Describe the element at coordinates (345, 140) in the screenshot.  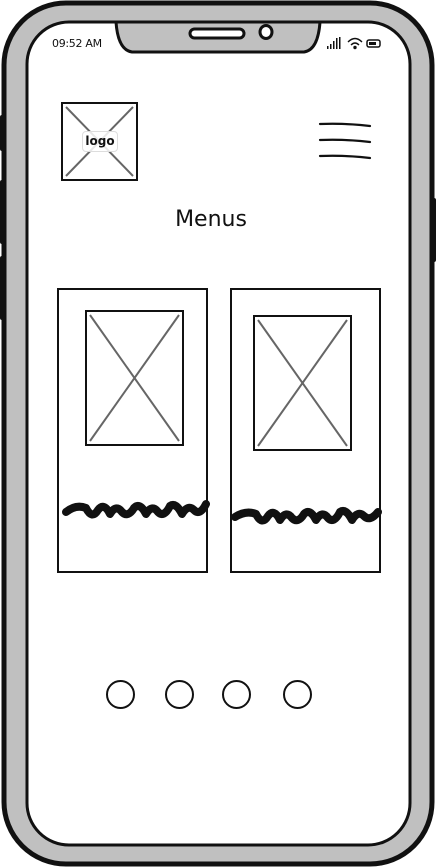
I see `menu-button` at that location.